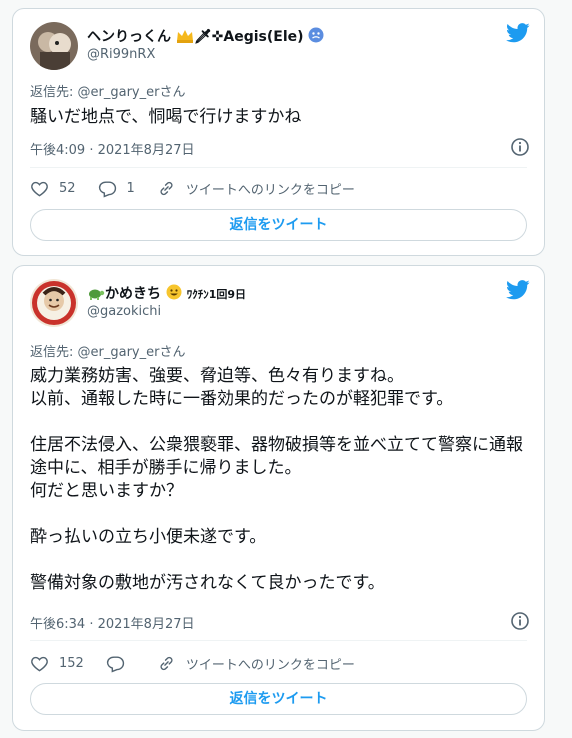  What do you see at coordinates (316, 37) in the screenshot?
I see `face-emoji-icon` at bounding box center [316, 37].